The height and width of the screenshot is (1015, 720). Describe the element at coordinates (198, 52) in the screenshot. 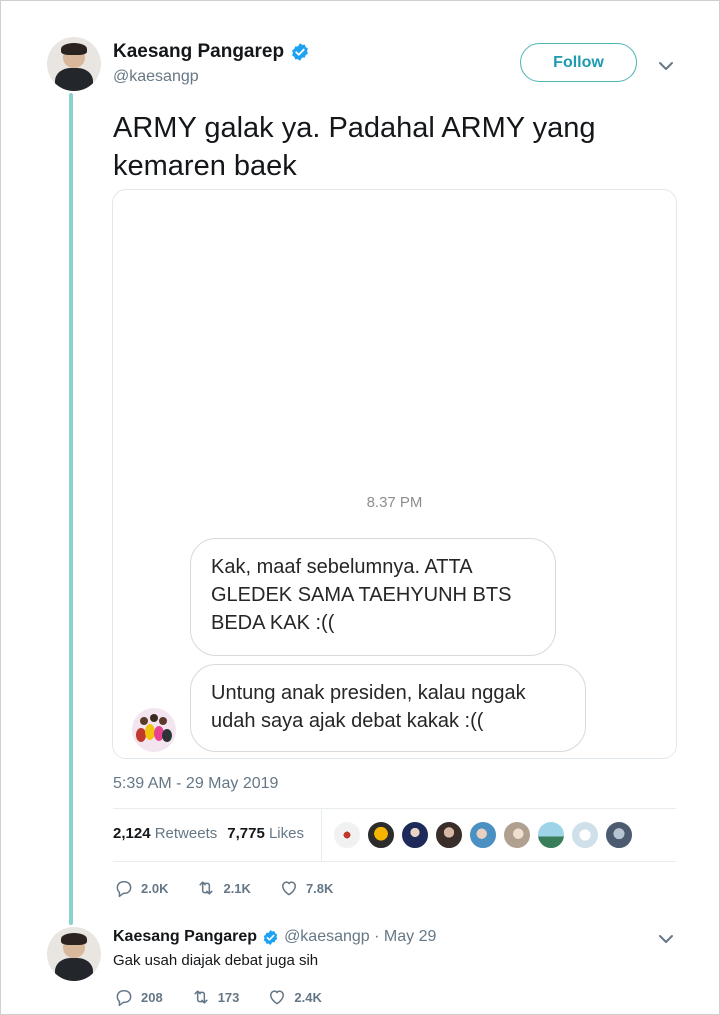

I see `author-name: Kaesang Pangarep` at that location.